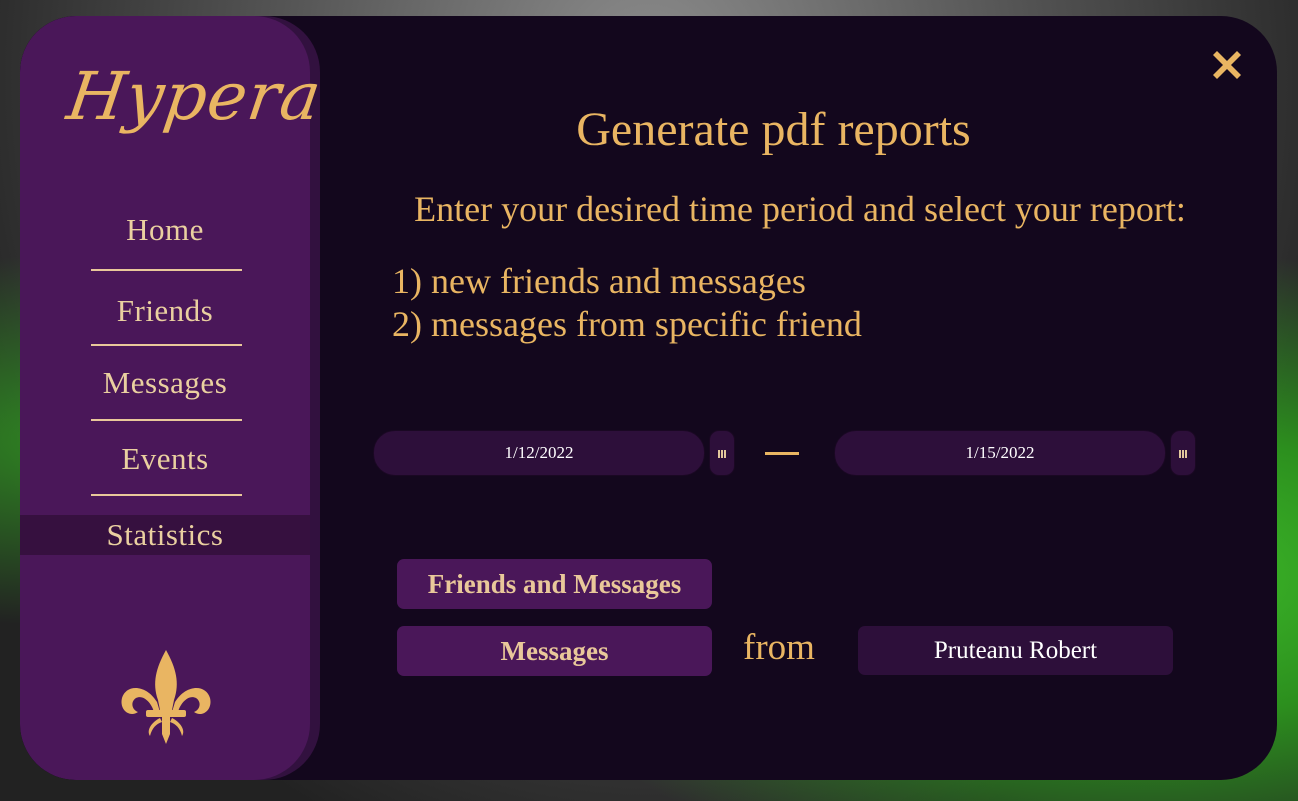  I want to click on from-label: from, so click(779, 647).